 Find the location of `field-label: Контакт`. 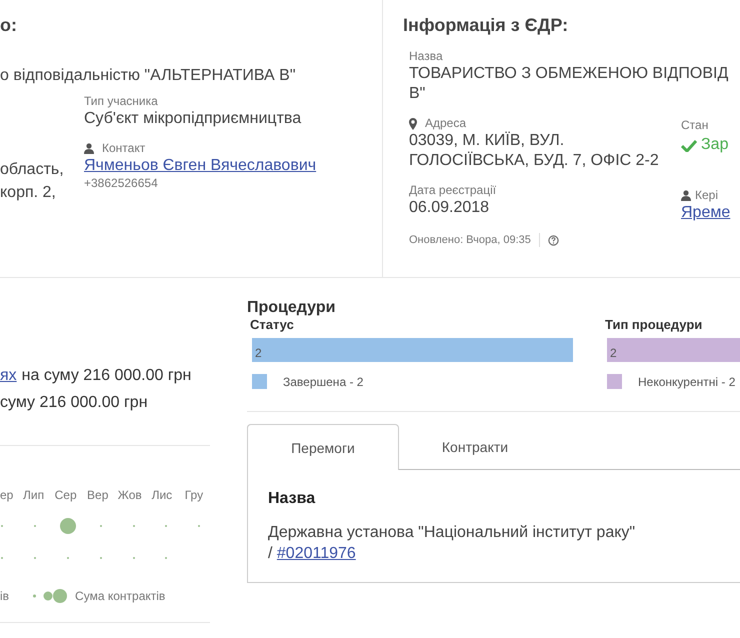

field-label: Контакт is located at coordinates (124, 148).